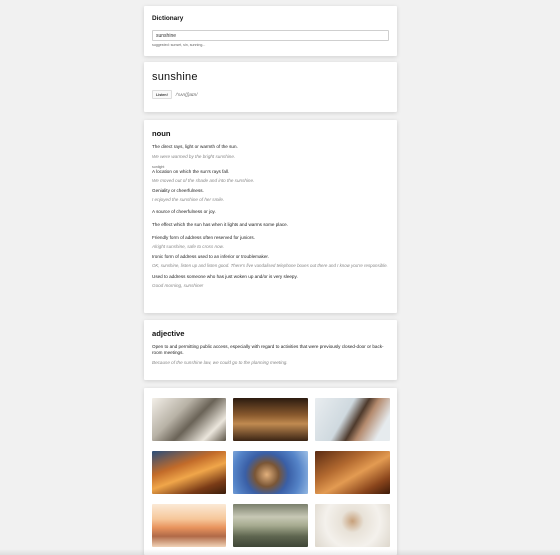  Describe the element at coordinates (191, 171) in the screenshot. I see `definition-text: A location on which the sun's rays fall.` at that location.